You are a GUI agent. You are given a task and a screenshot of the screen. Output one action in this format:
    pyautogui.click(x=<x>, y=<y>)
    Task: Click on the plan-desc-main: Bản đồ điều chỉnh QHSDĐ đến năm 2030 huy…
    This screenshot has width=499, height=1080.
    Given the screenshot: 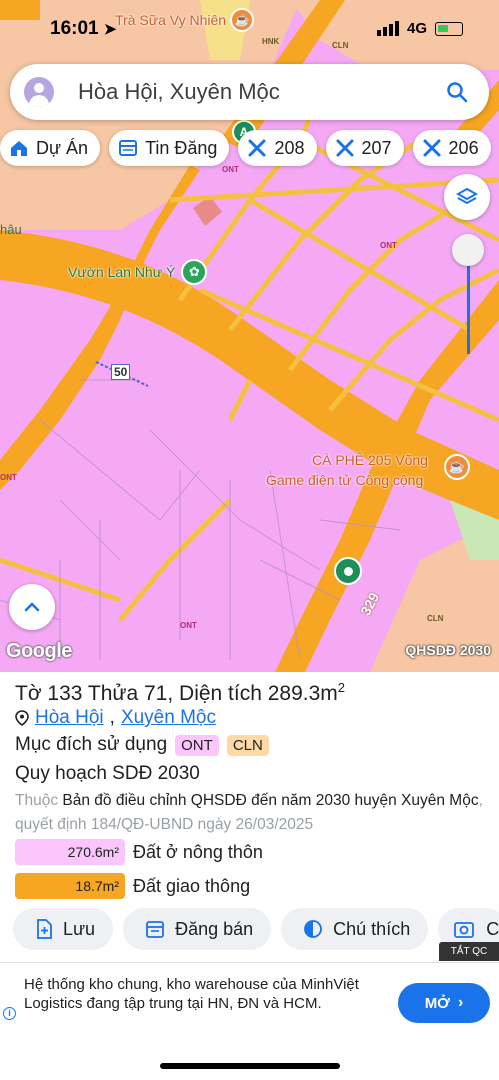 What is the action you would take?
    pyautogui.click(x=270, y=800)
    